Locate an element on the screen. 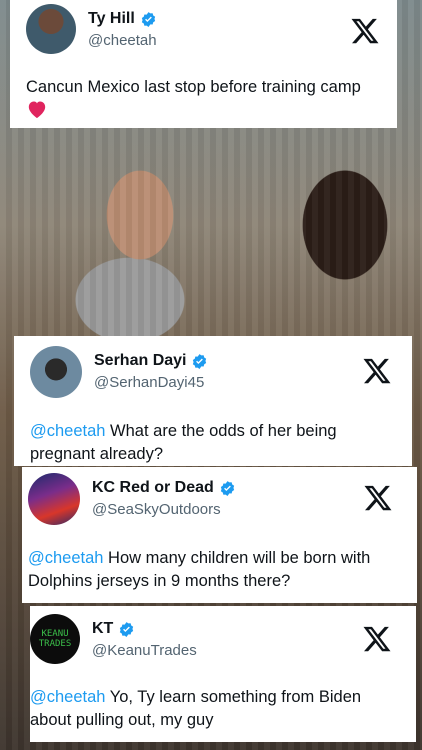  author-name-row: Ty Hill is located at coordinates (122, 19).